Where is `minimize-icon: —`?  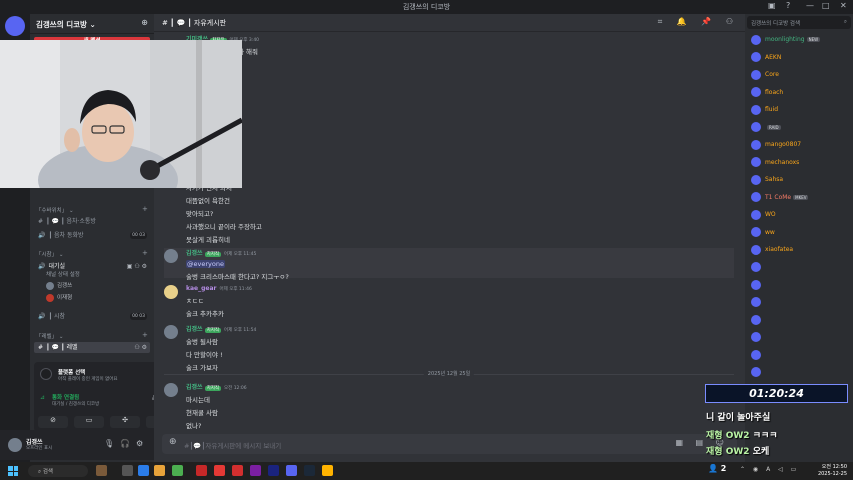
minimize-icon: — is located at coordinates (810, 5).